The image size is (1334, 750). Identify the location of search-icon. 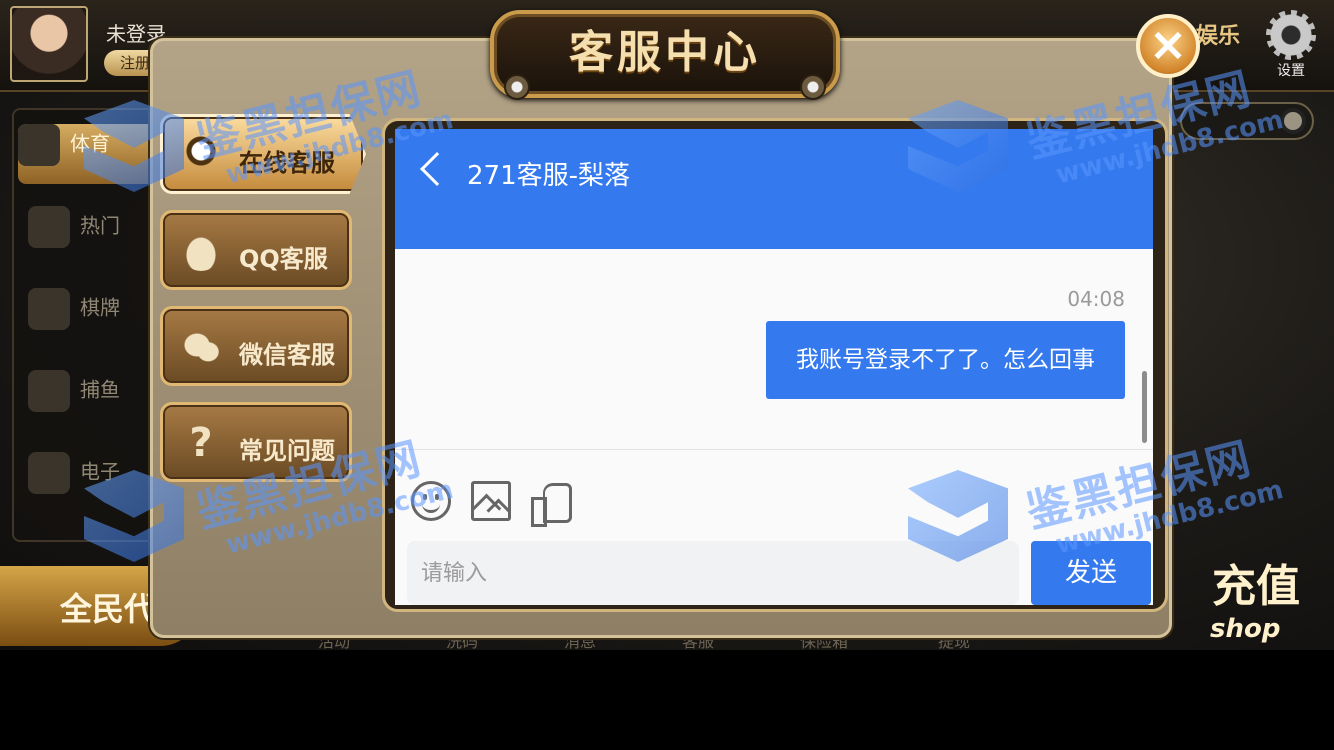
(1293, 121).